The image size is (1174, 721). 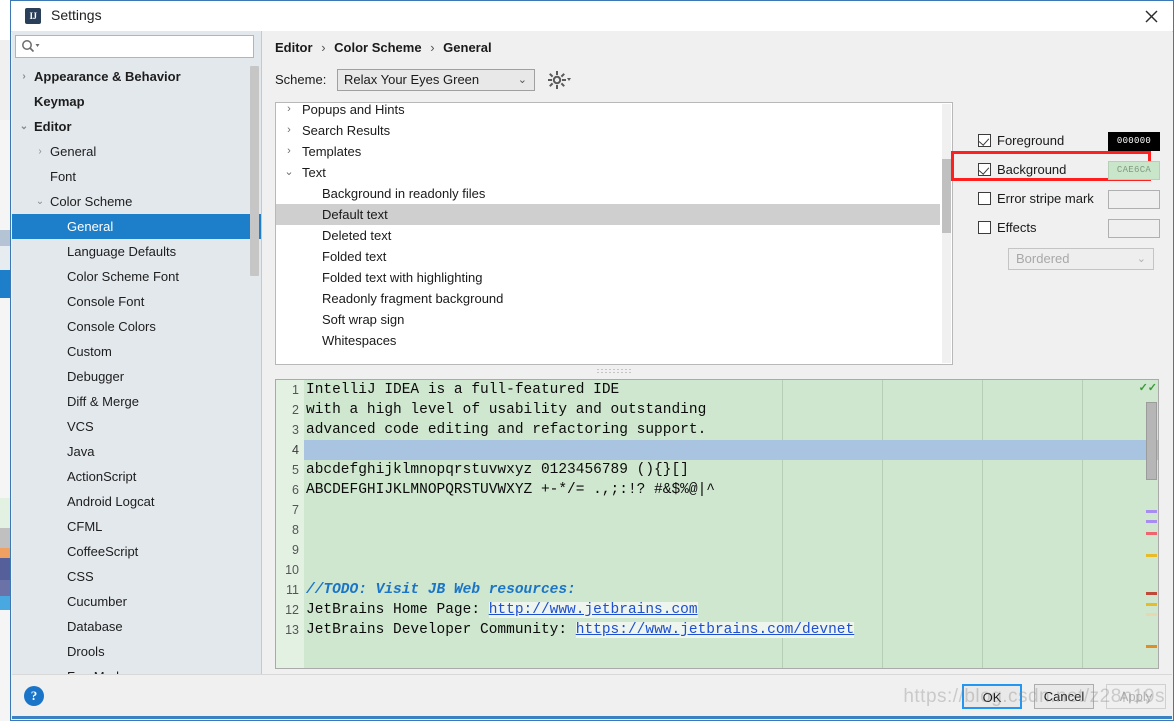 What do you see at coordinates (1134, 170) in the screenshot?
I see `background-color-swatch: CAE6CA` at bounding box center [1134, 170].